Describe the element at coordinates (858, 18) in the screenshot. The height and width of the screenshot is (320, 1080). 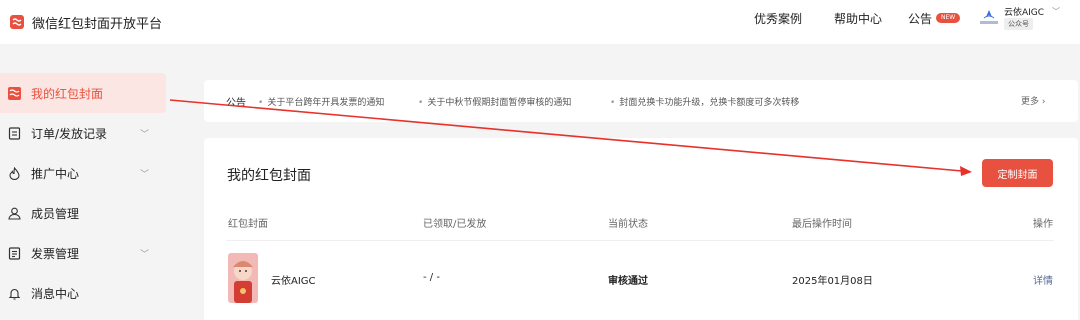
I see `nav-help-link: 帮助中心` at that location.